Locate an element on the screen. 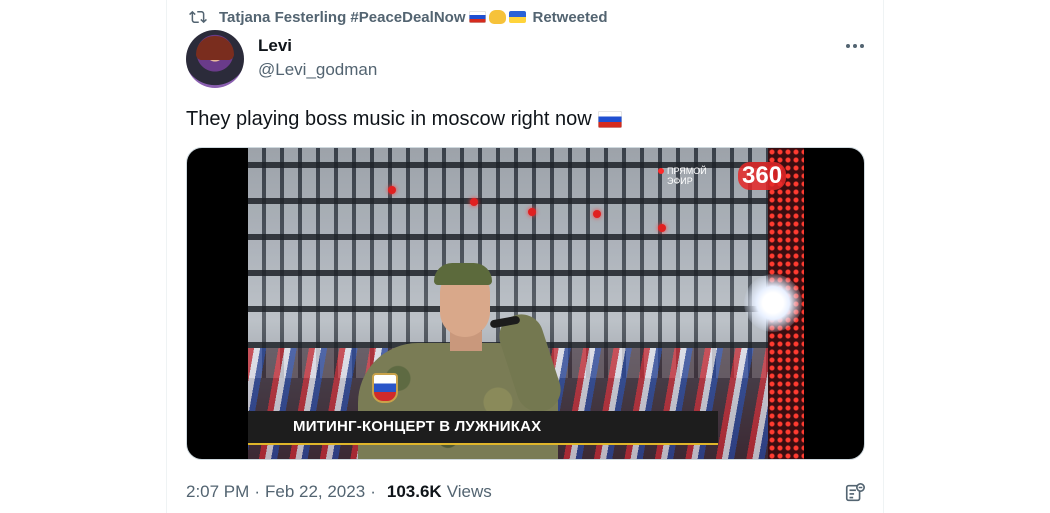  live-label-line1: ПРЯМОЙ is located at coordinates (687, 171).